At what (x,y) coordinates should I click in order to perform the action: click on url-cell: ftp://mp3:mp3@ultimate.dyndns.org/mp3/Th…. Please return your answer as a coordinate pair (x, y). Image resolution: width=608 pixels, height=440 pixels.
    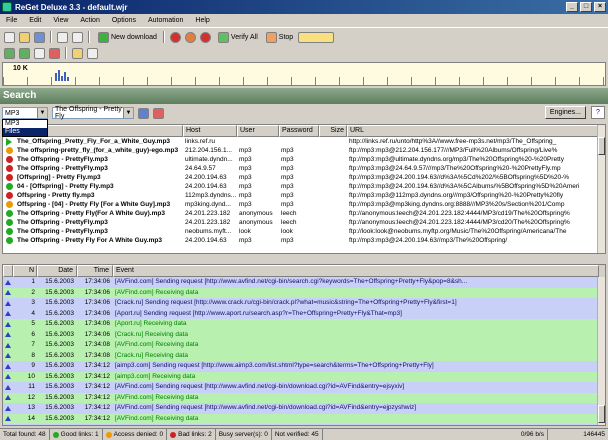
    Looking at the image, I should click on (456, 159).